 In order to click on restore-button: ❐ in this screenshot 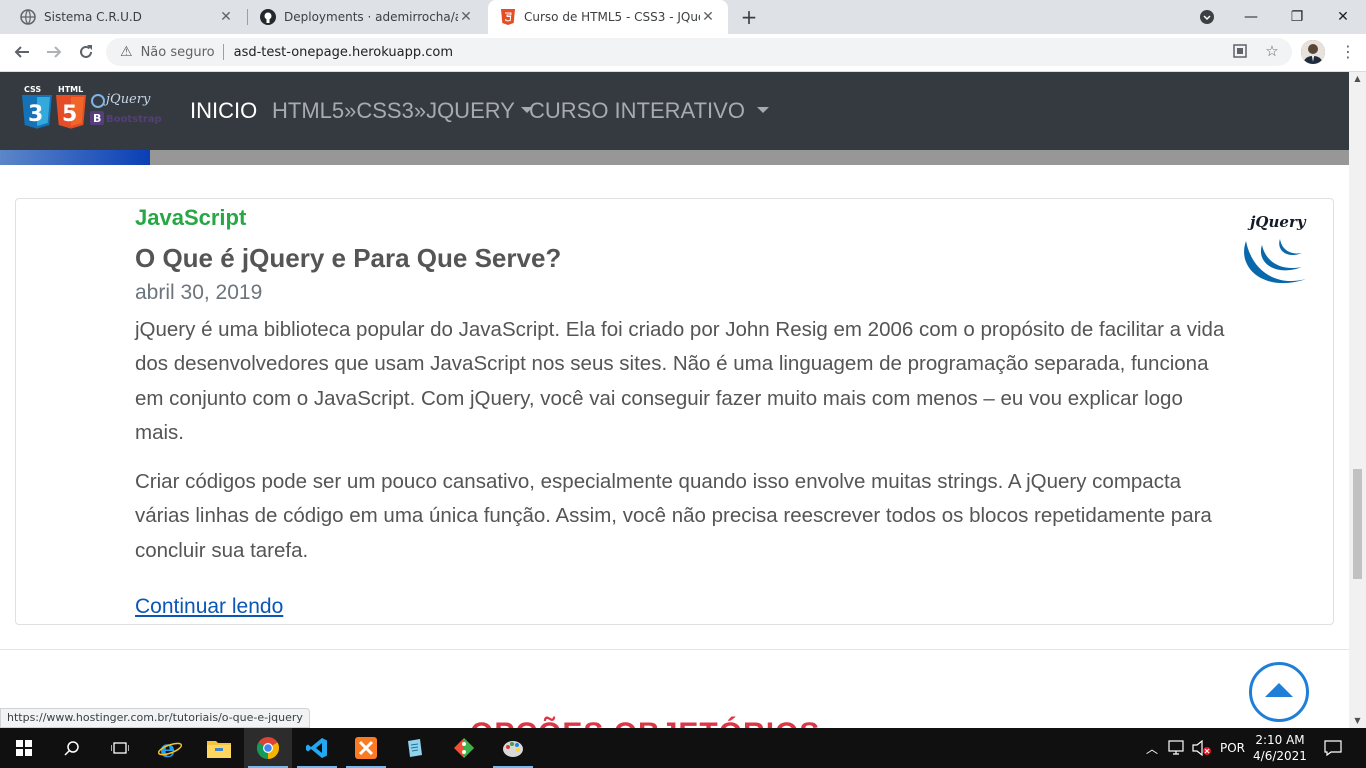, I will do `click(1297, 17)`.